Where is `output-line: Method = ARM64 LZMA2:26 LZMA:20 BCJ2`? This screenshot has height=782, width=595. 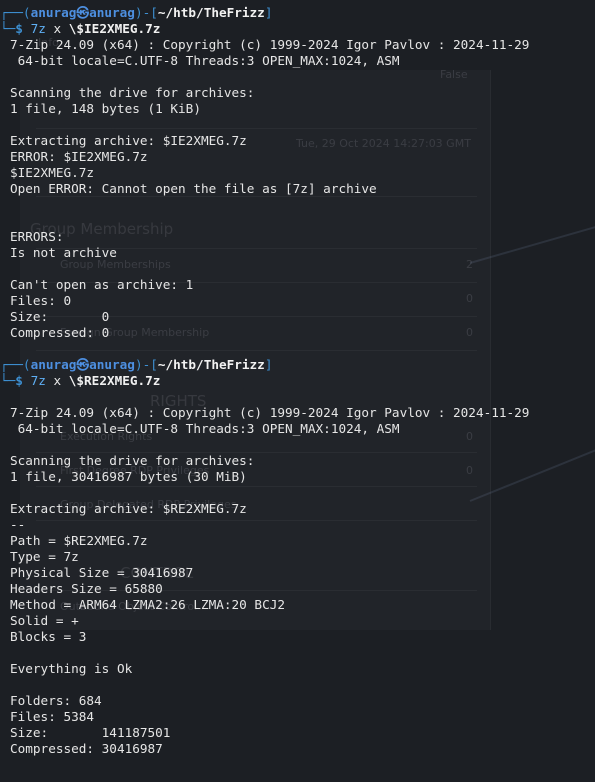 output-line: Method = ARM64 LZMA2:26 LZMA:20 BCJ2 is located at coordinates (147, 604).